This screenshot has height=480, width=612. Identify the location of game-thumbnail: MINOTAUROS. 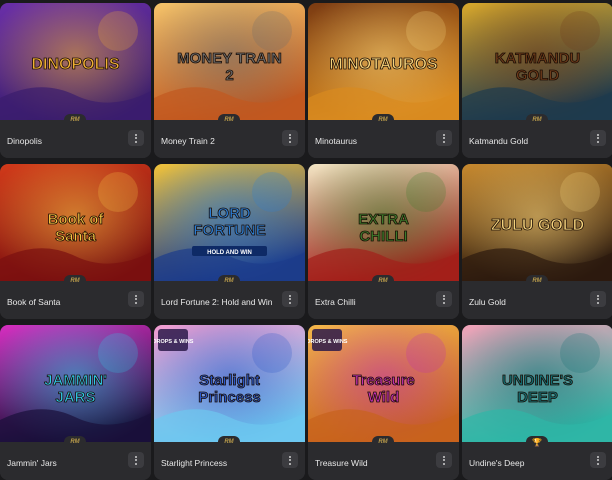
(383, 61).